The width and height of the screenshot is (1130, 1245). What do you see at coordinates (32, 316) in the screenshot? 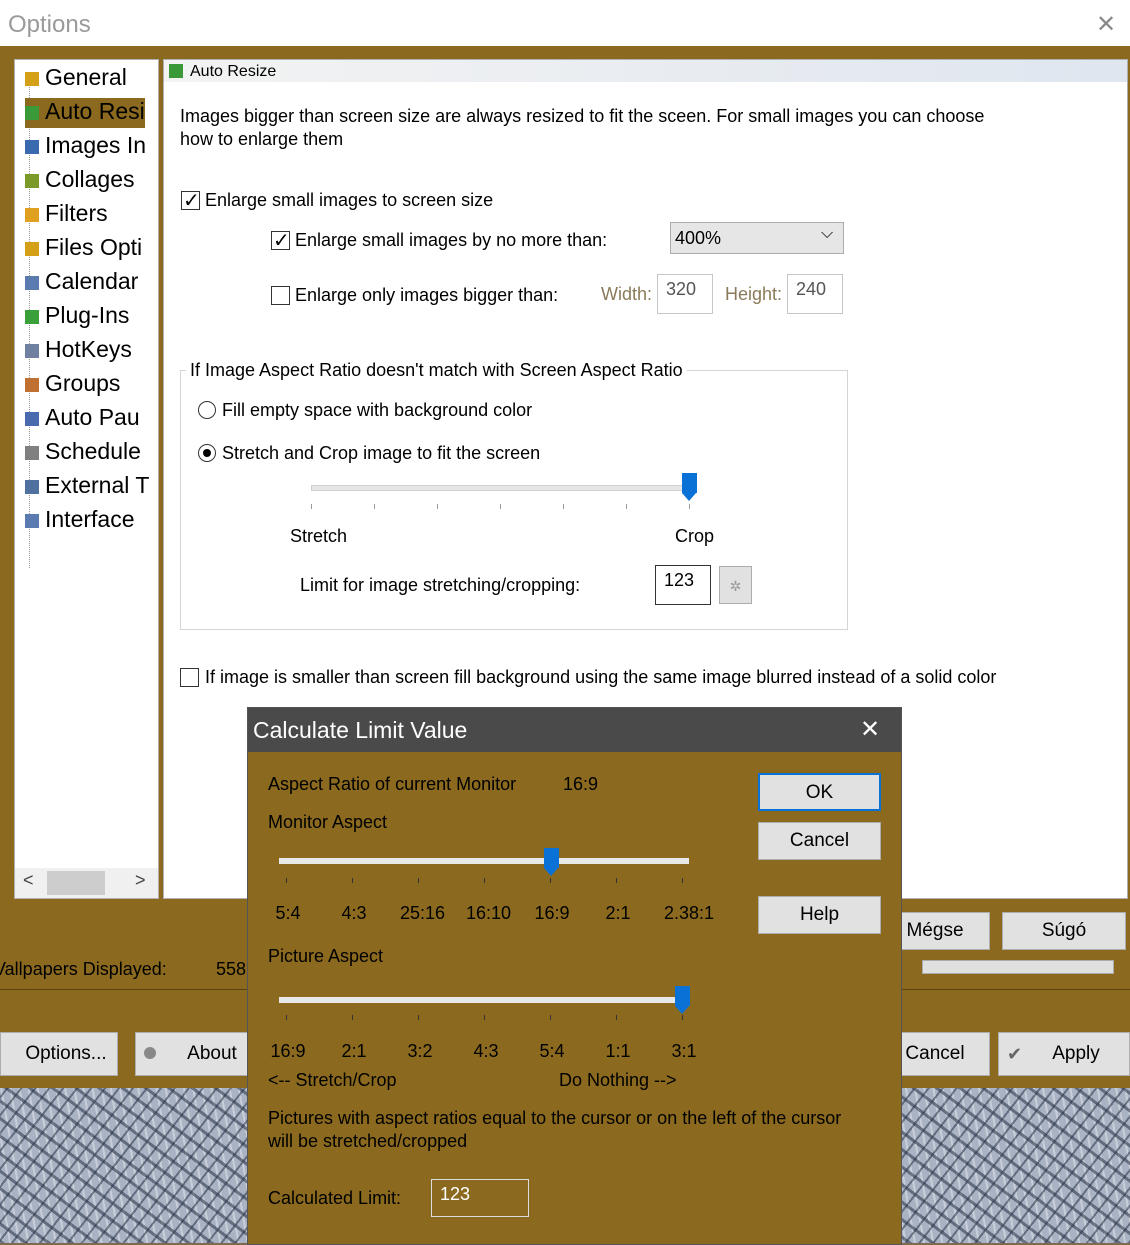
I see `puzzle-icon` at bounding box center [32, 316].